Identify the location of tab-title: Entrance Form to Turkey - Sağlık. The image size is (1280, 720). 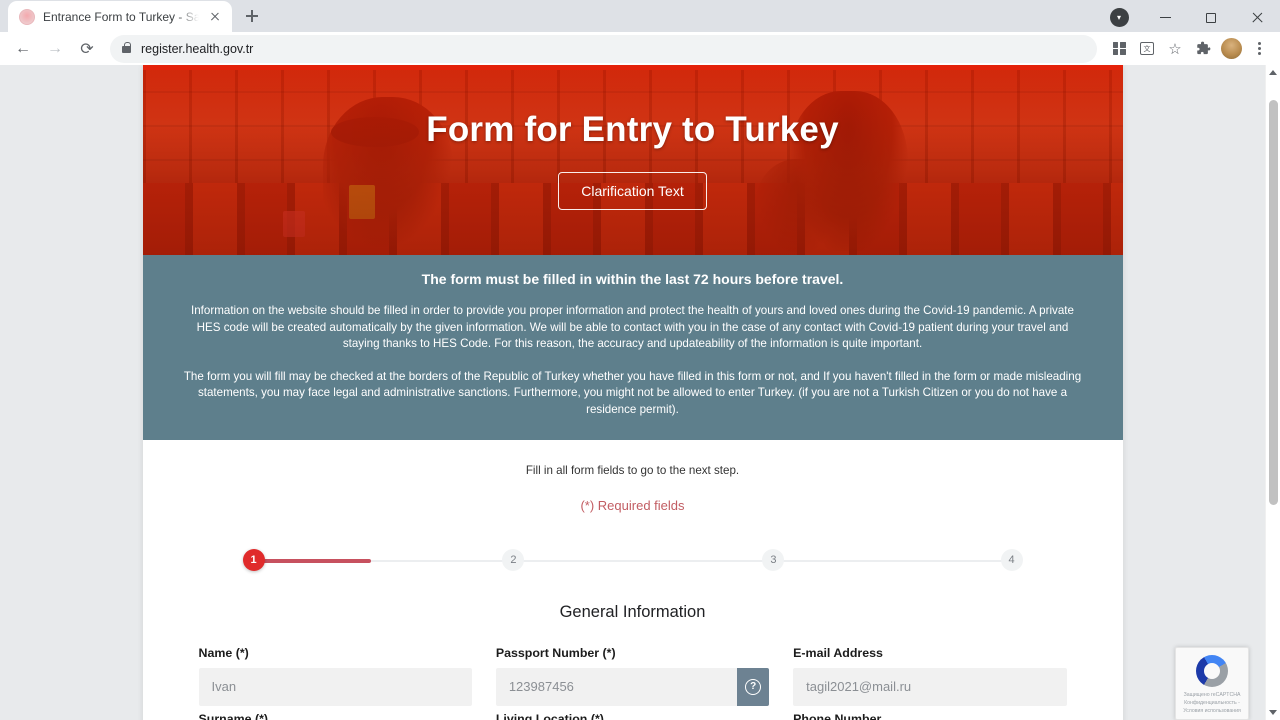
(121, 16).